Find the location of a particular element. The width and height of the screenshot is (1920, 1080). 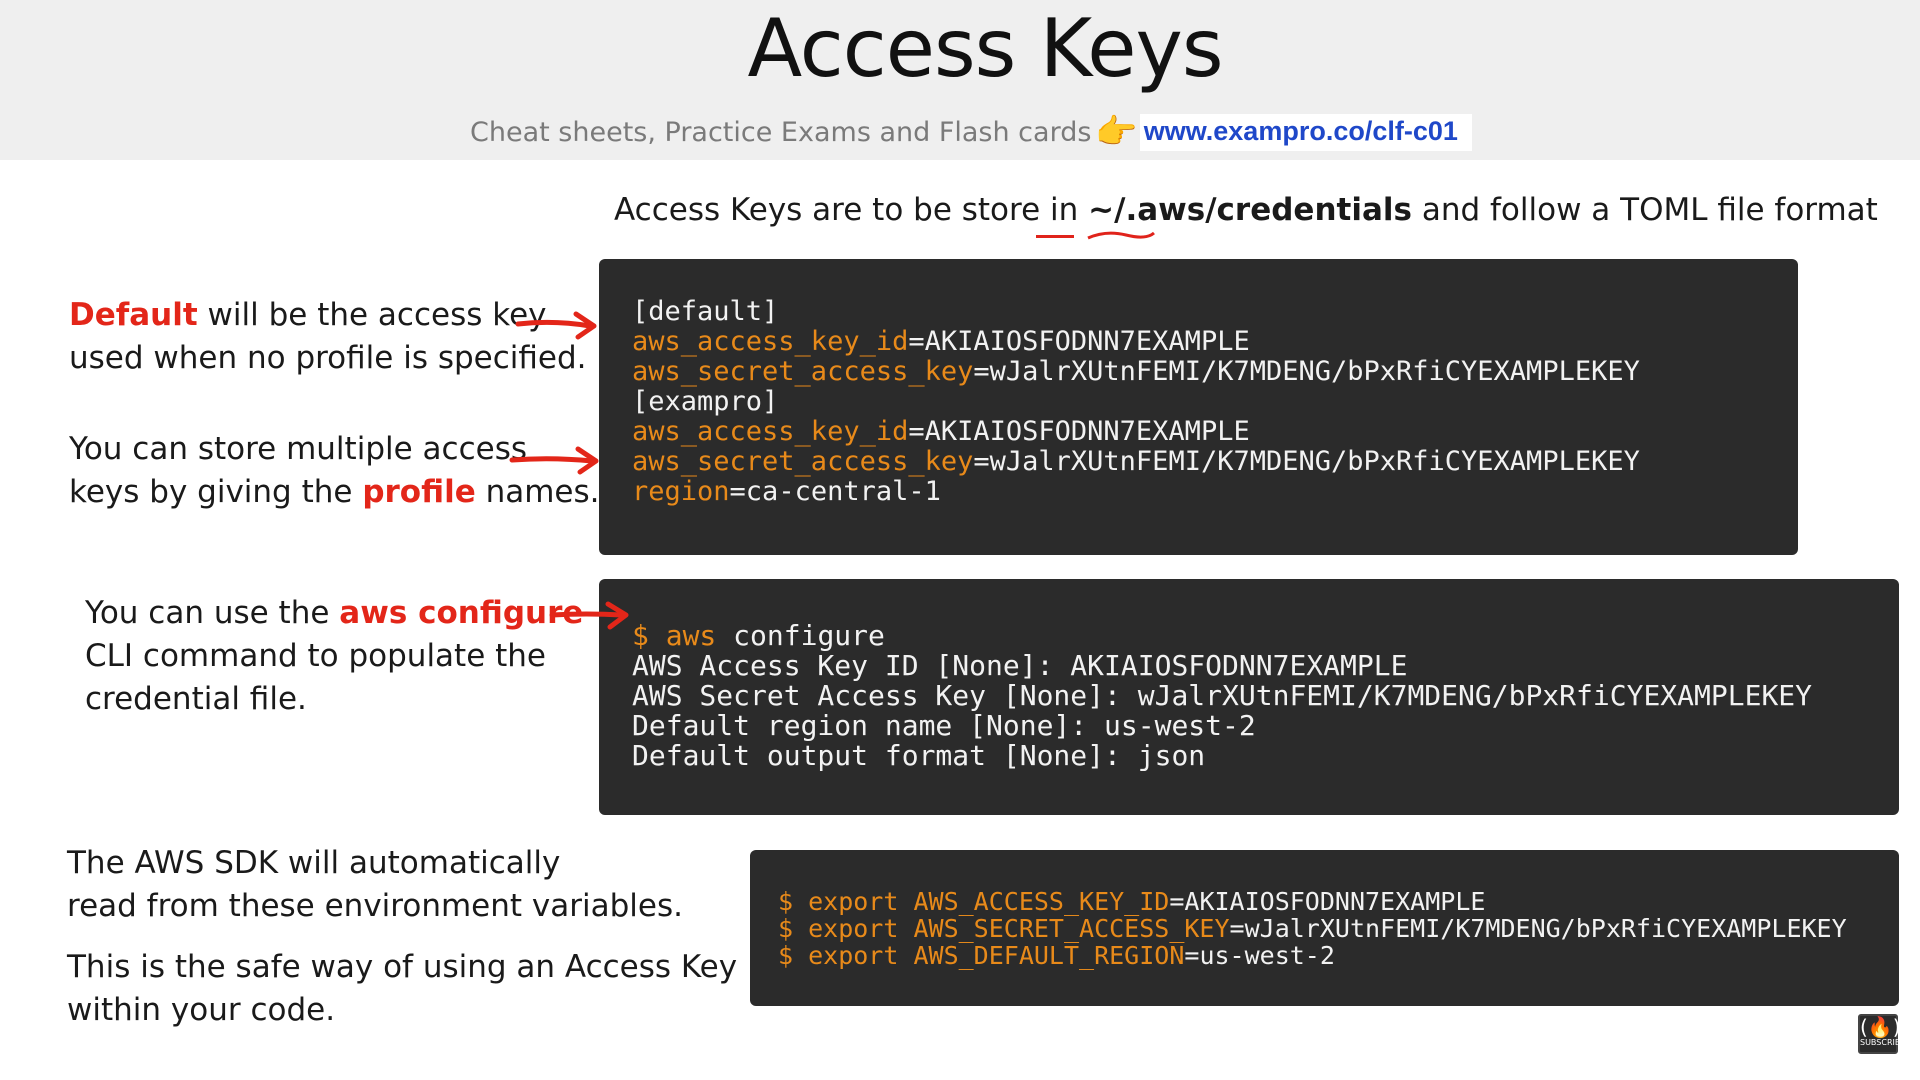

credentials-line: region=ca-central-1 is located at coordinates (1215, 492).